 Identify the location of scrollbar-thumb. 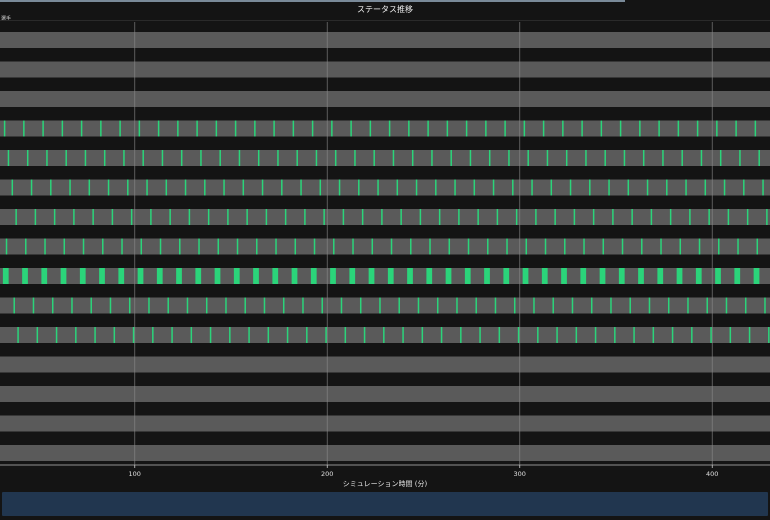
(385, 504).